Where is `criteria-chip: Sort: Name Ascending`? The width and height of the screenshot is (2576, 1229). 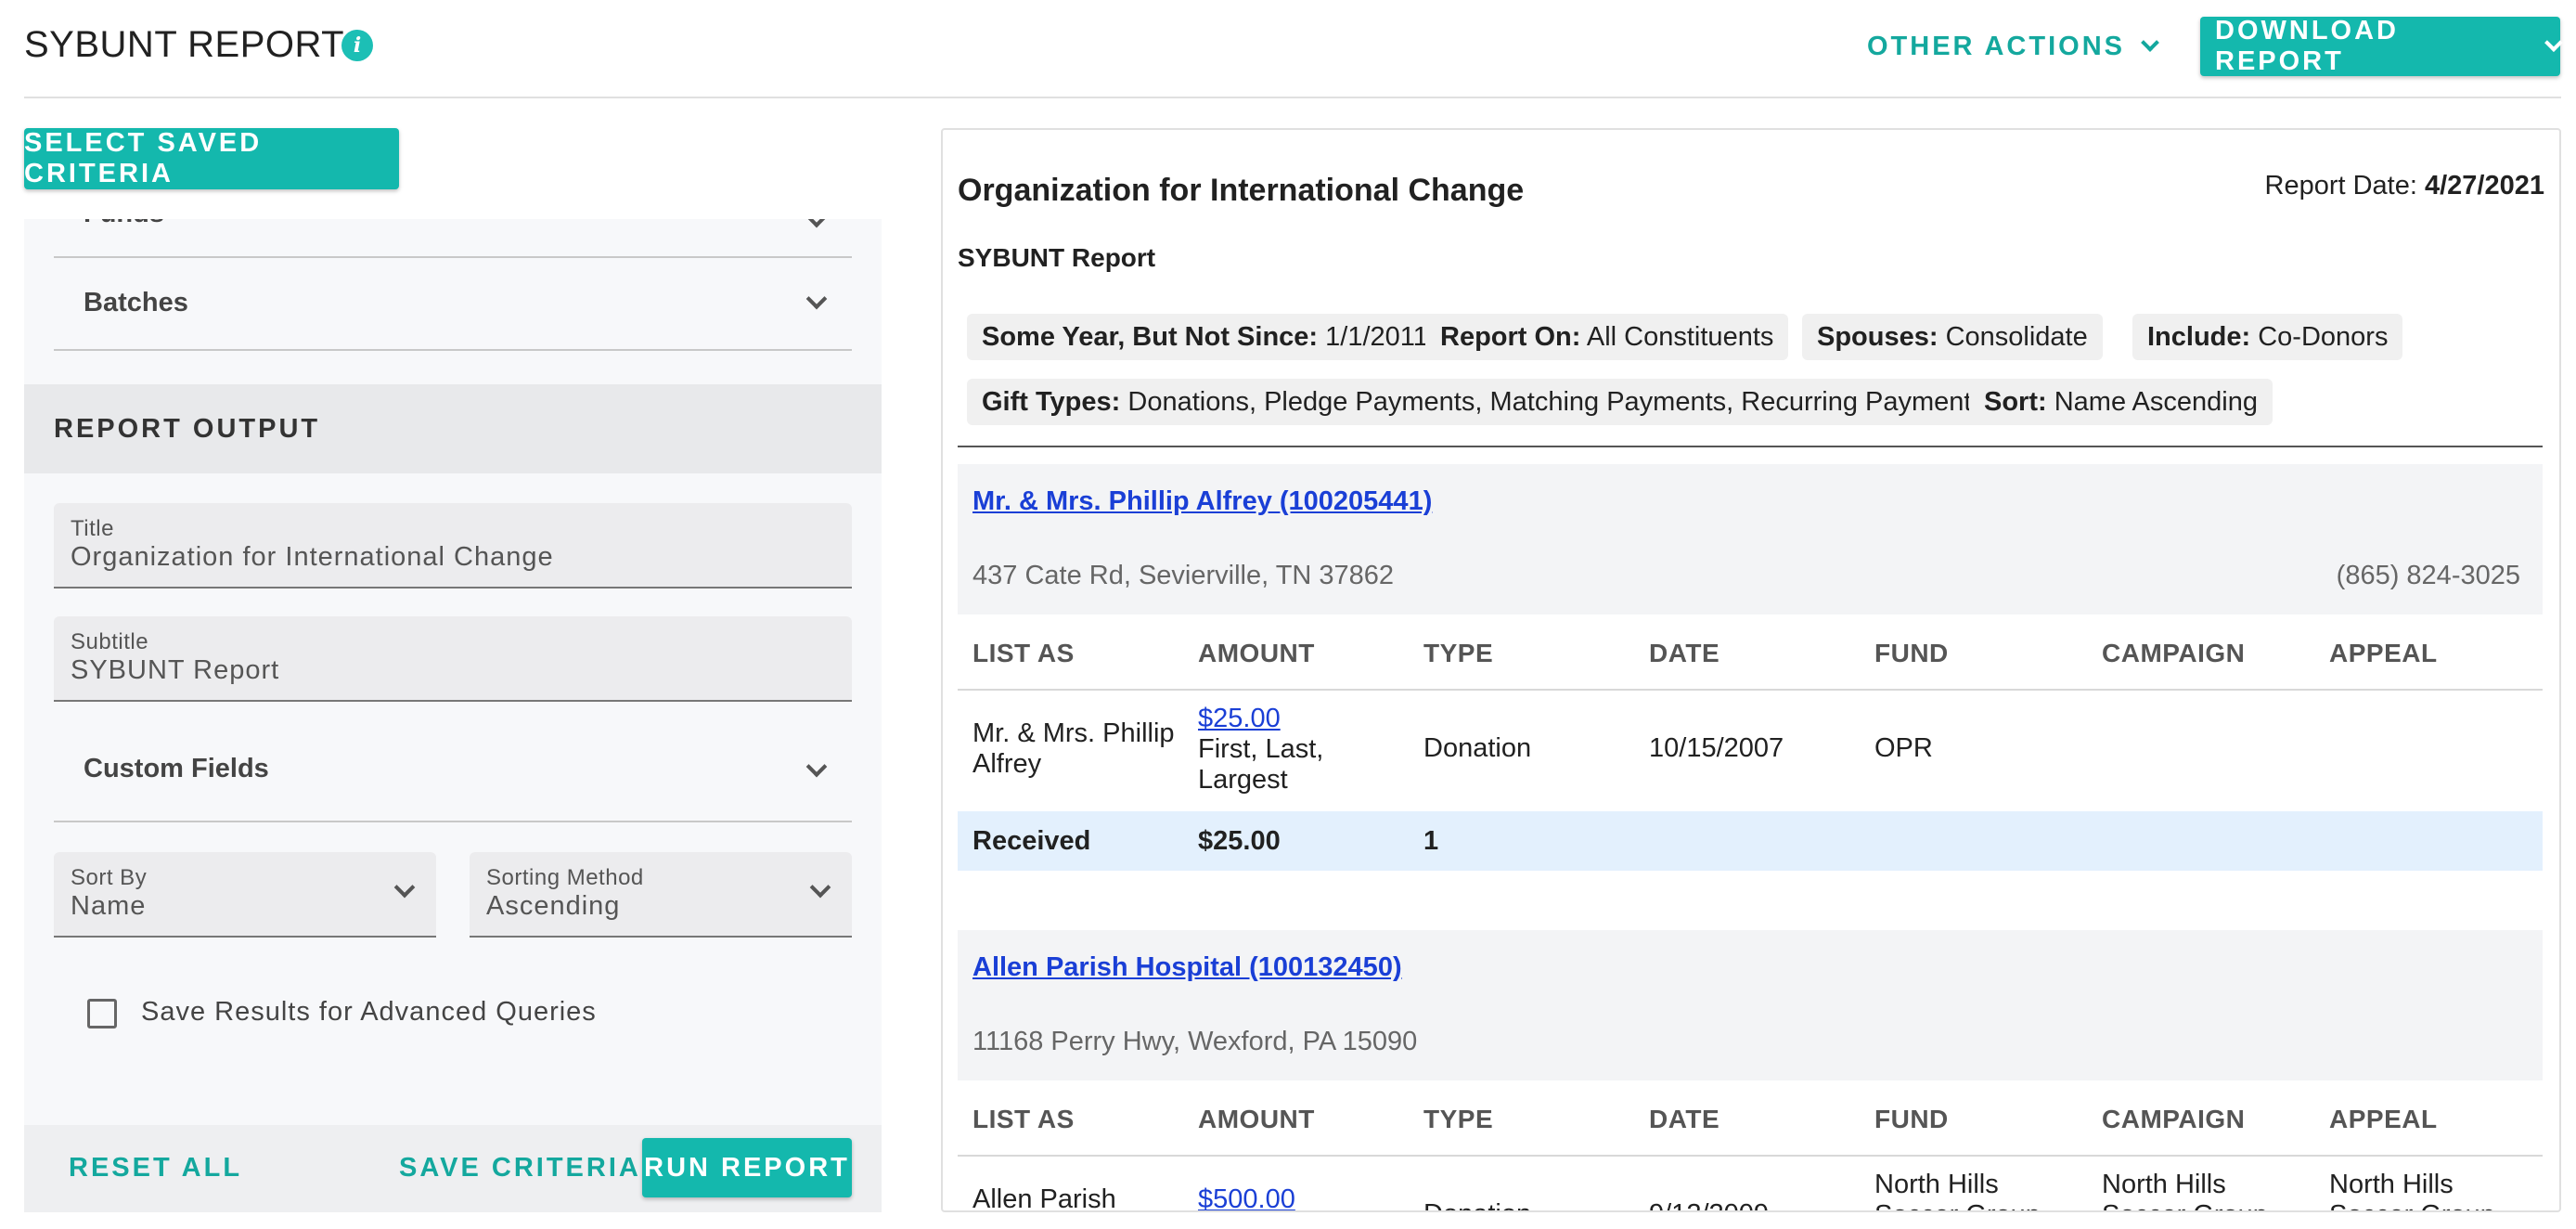 criteria-chip: Sort: Name Ascending is located at coordinates (2121, 402).